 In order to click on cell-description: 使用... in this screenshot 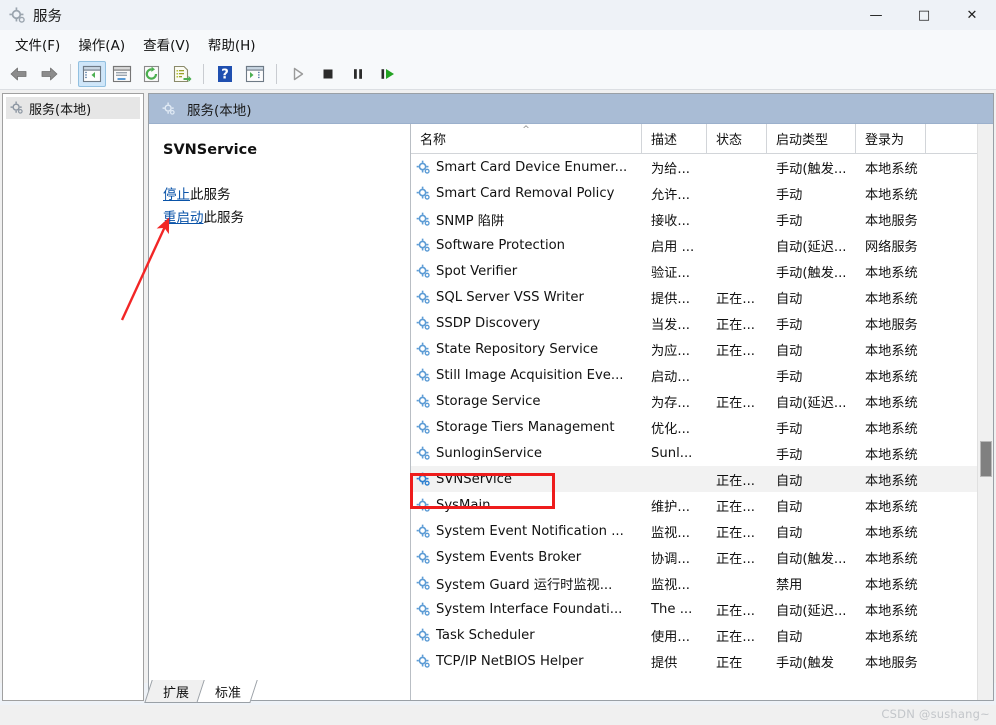, I will do `click(670, 637)`.